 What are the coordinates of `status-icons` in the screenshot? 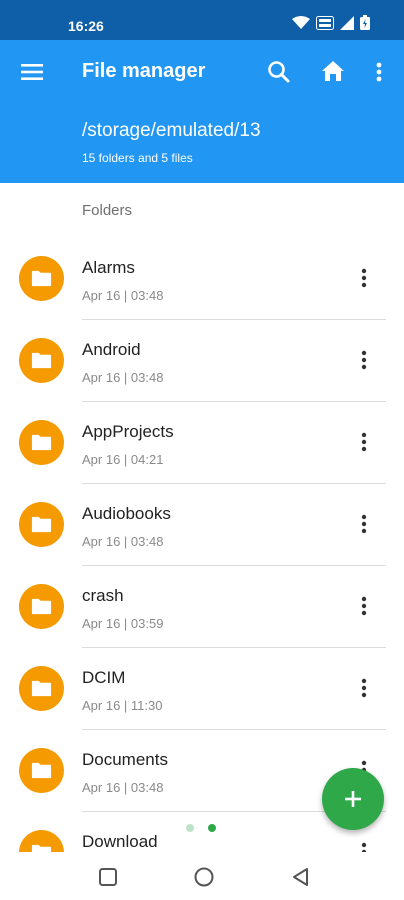 It's located at (331, 22).